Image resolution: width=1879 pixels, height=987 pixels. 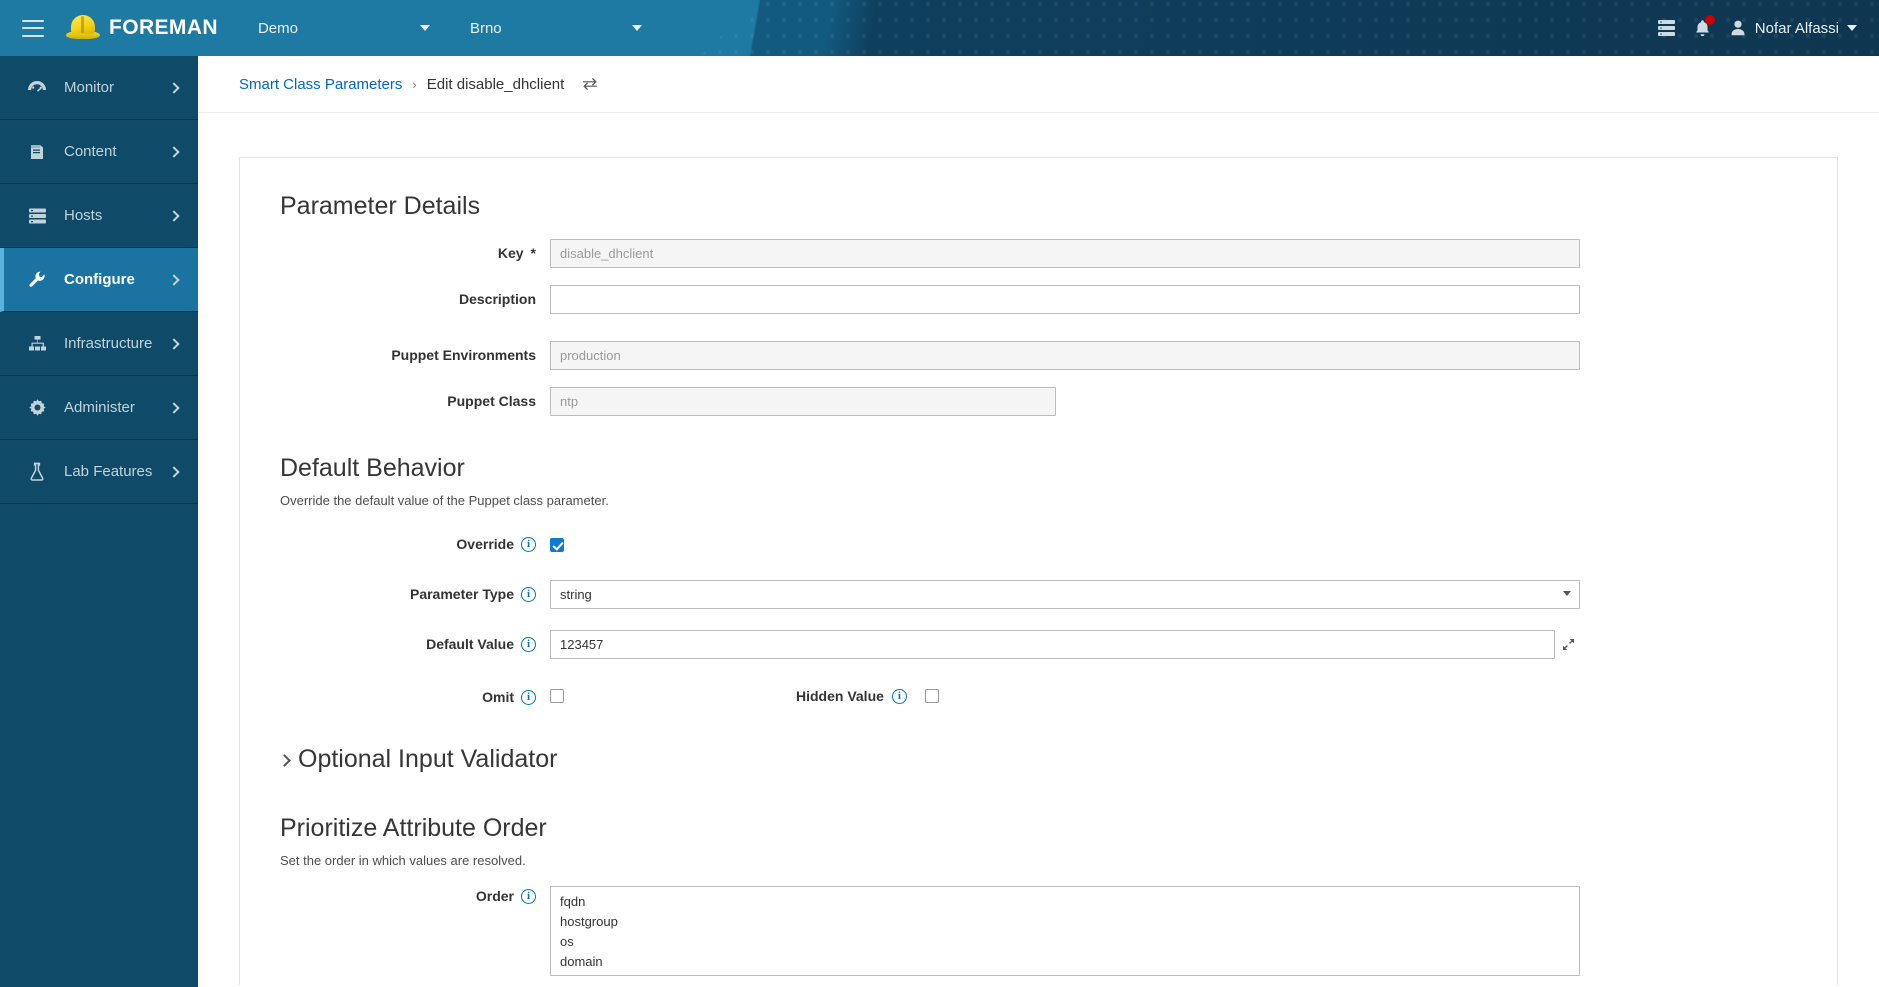 What do you see at coordinates (415, 544) in the screenshot?
I see `label-override: Override i` at bounding box center [415, 544].